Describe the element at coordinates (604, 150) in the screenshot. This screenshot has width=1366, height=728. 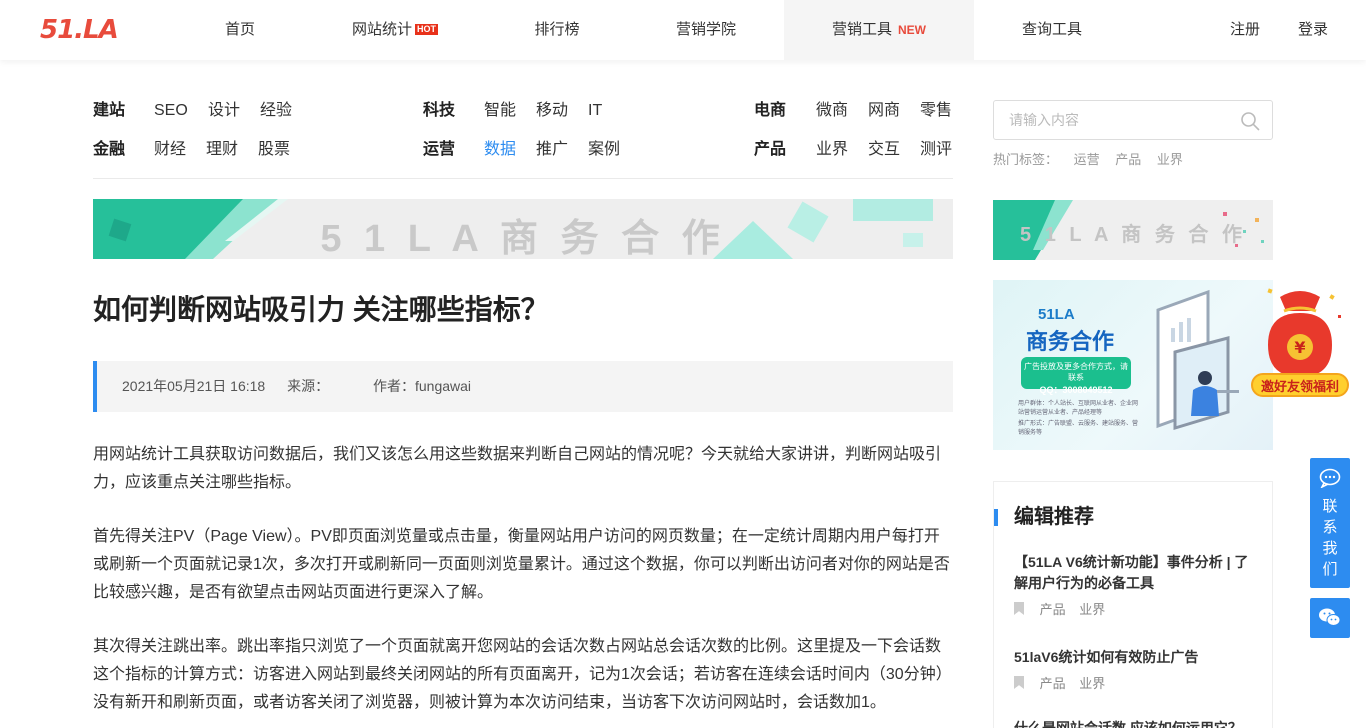
I see `category-link: 案例` at that location.